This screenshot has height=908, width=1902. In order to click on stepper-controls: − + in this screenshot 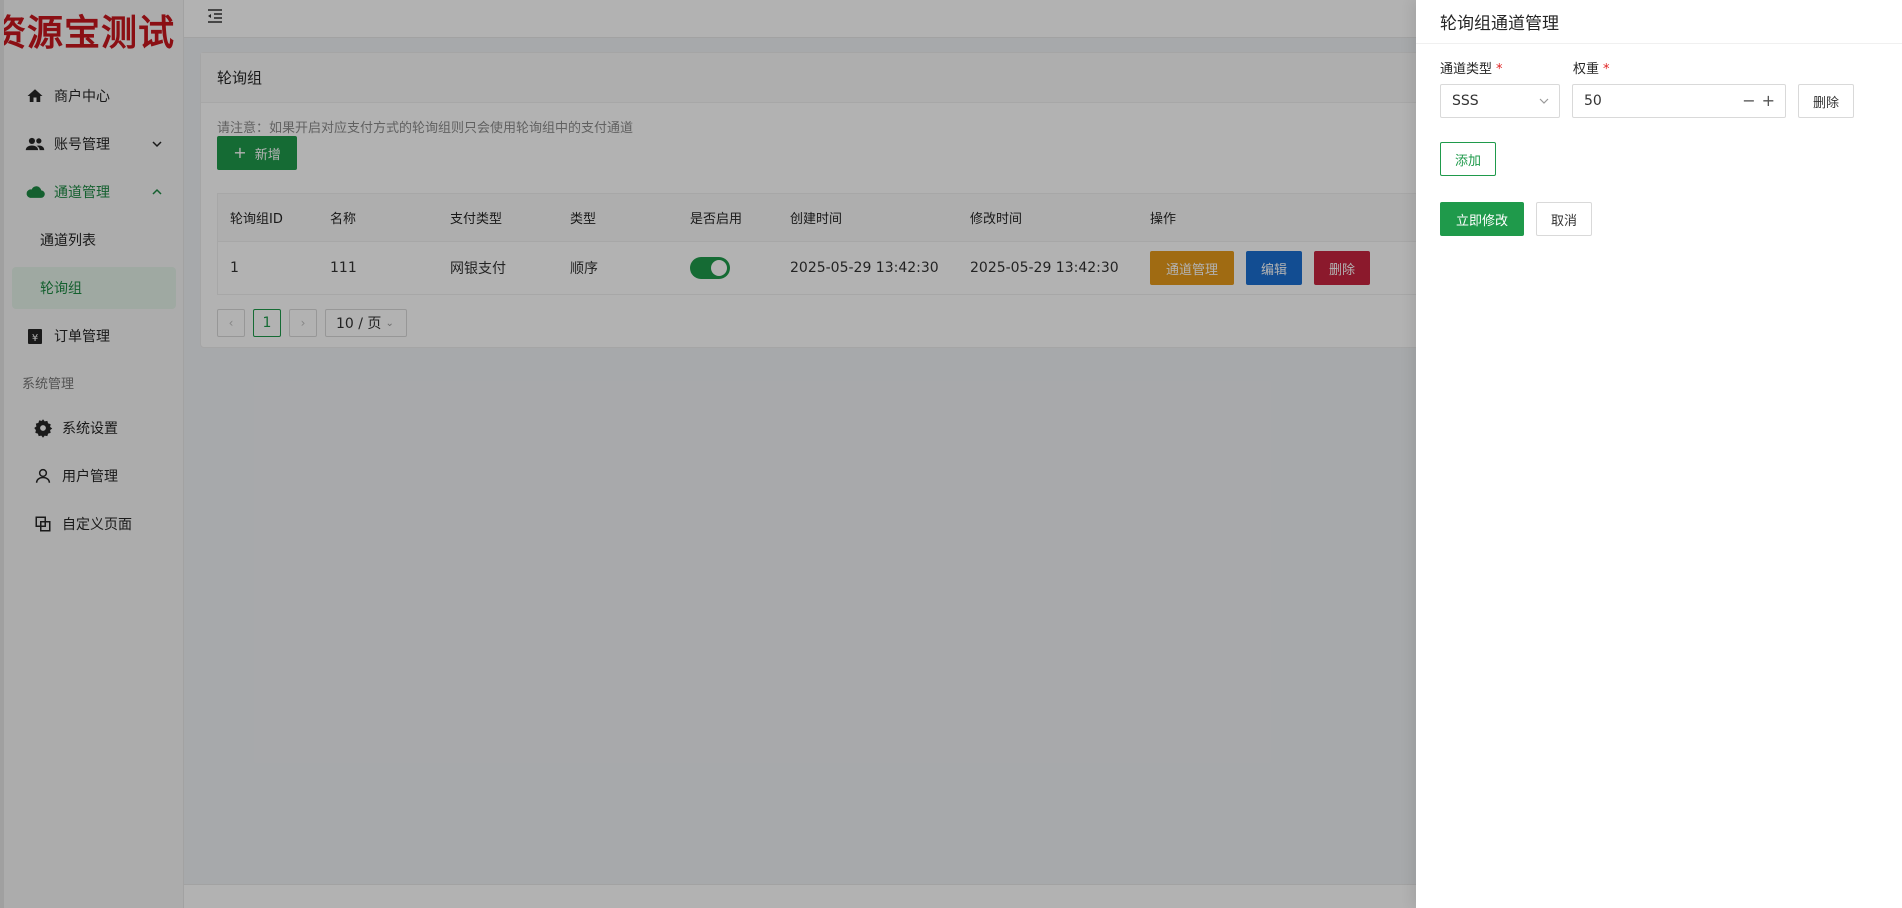, I will do `click(1758, 100)`.